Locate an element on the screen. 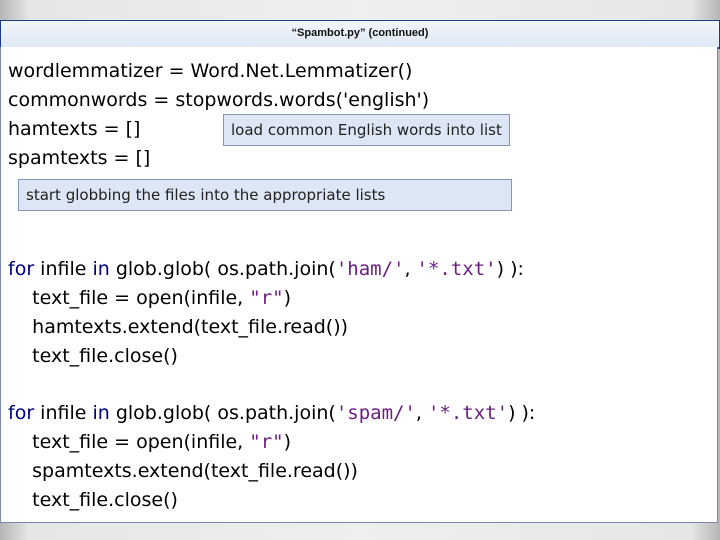 This screenshot has height=540, width=720. code-line-spam-open: text_file = open(infile, "r") is located at coordinates (271, 442).